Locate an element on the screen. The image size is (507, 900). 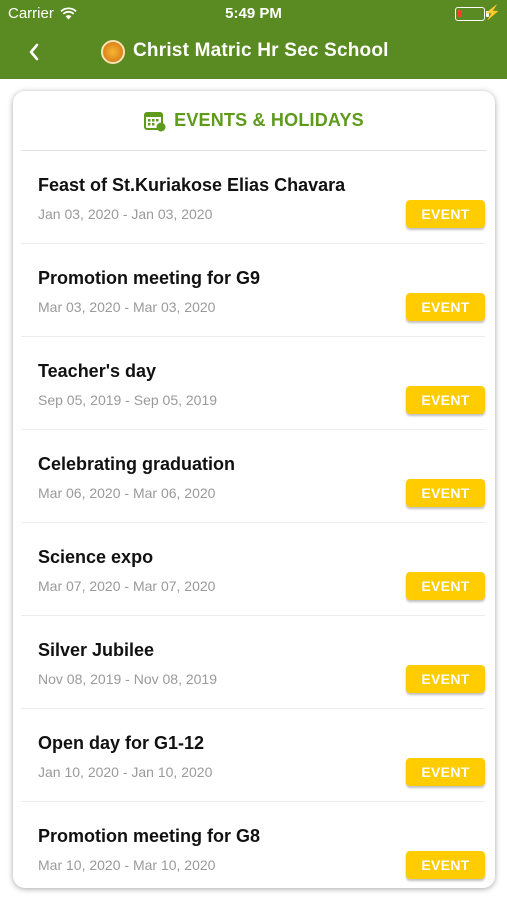
event-title: Open day for G1-12 is located at coordinates (121, 743).